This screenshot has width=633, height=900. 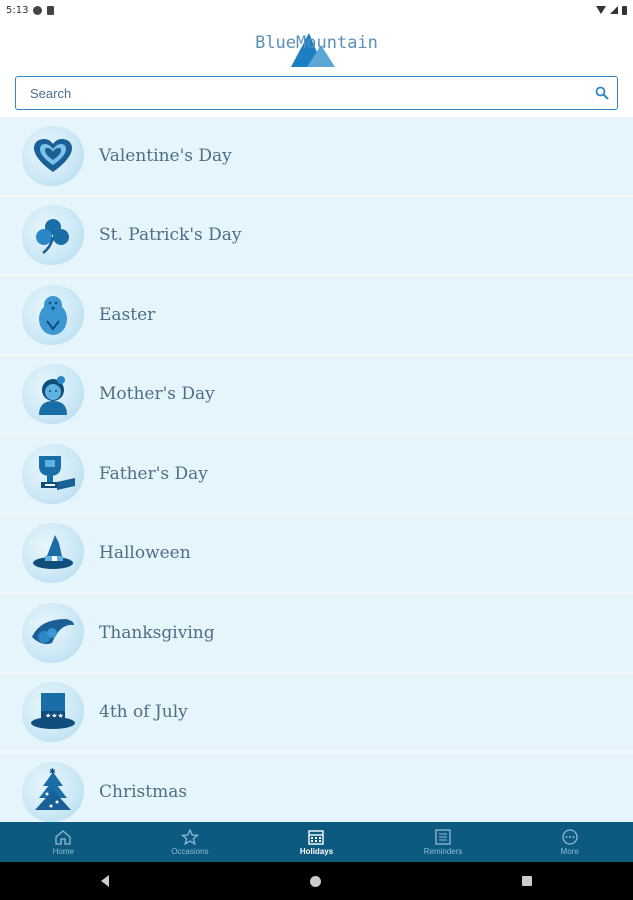 I want to click on home-button-icon, so click(x=315, y=881).